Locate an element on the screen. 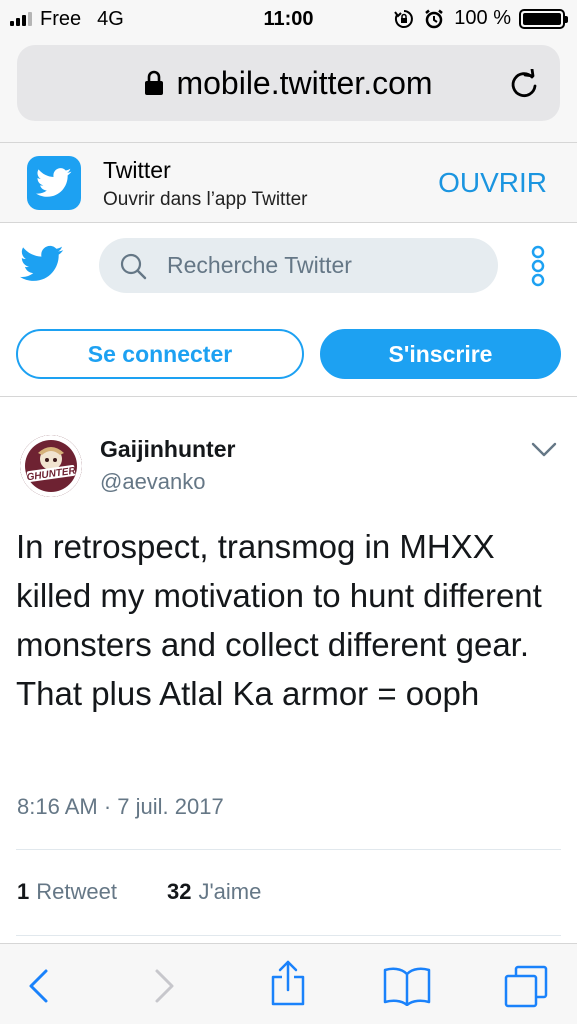 This screenshot has width=577, height=1024. status-right: 100 % is located at coordinates (481, 18).